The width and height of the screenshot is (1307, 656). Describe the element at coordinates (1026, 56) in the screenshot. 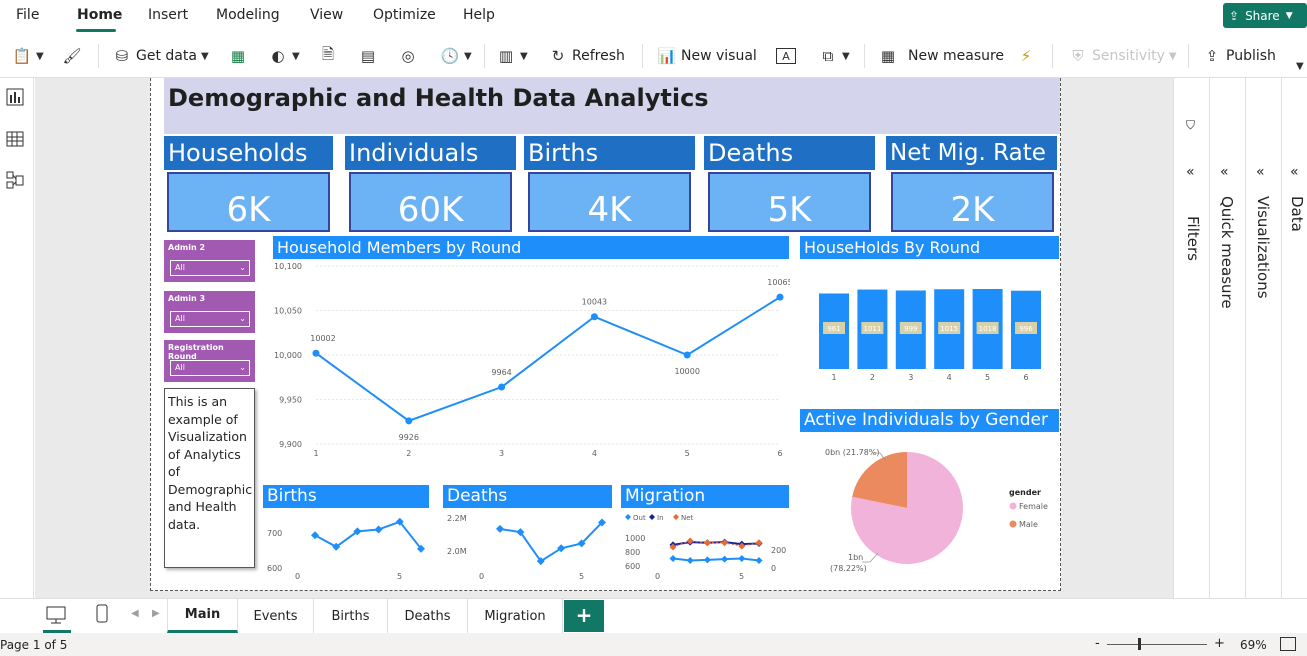

I see `quick-measure-button: ⚡` at that location.